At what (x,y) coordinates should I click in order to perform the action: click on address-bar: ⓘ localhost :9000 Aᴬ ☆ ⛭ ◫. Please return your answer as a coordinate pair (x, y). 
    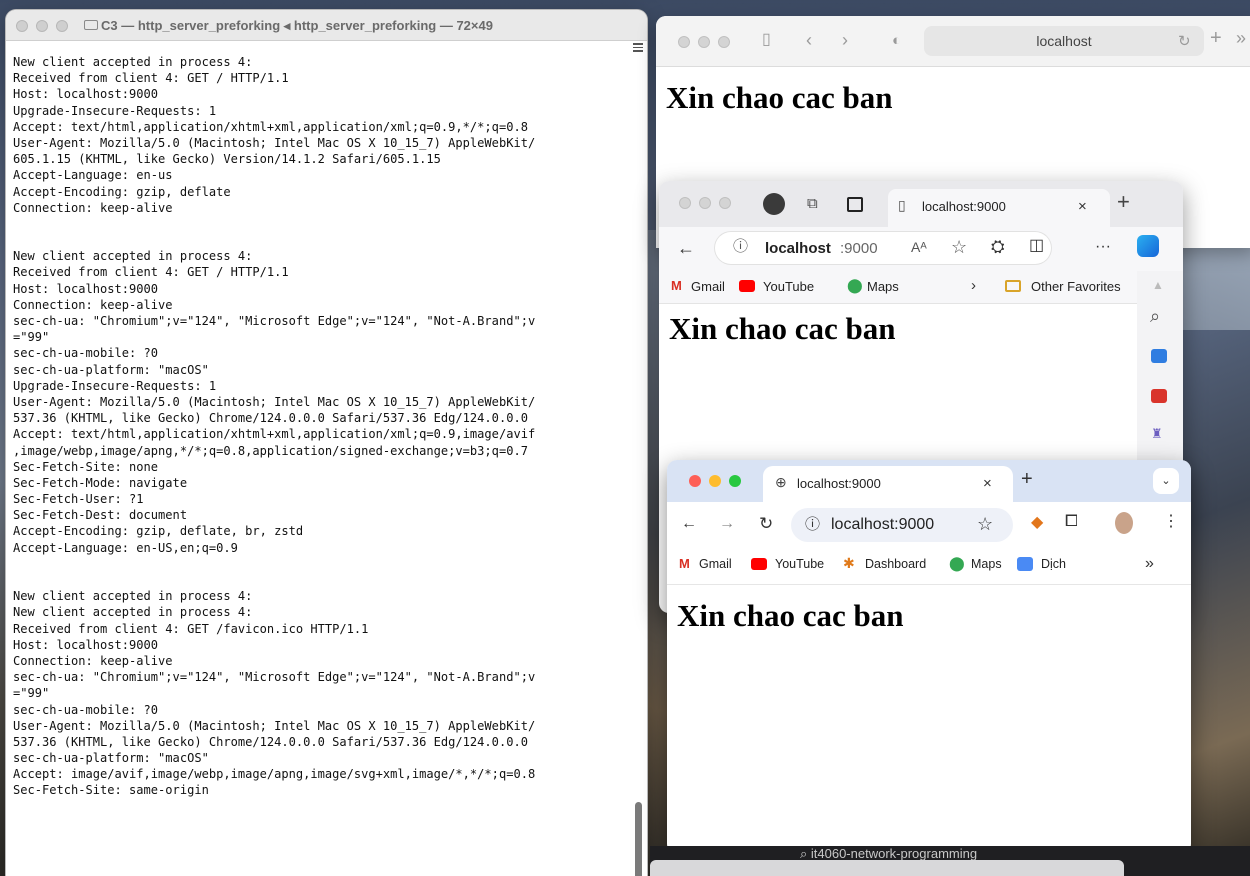
    Looking at the image, I should click on (883, 248).